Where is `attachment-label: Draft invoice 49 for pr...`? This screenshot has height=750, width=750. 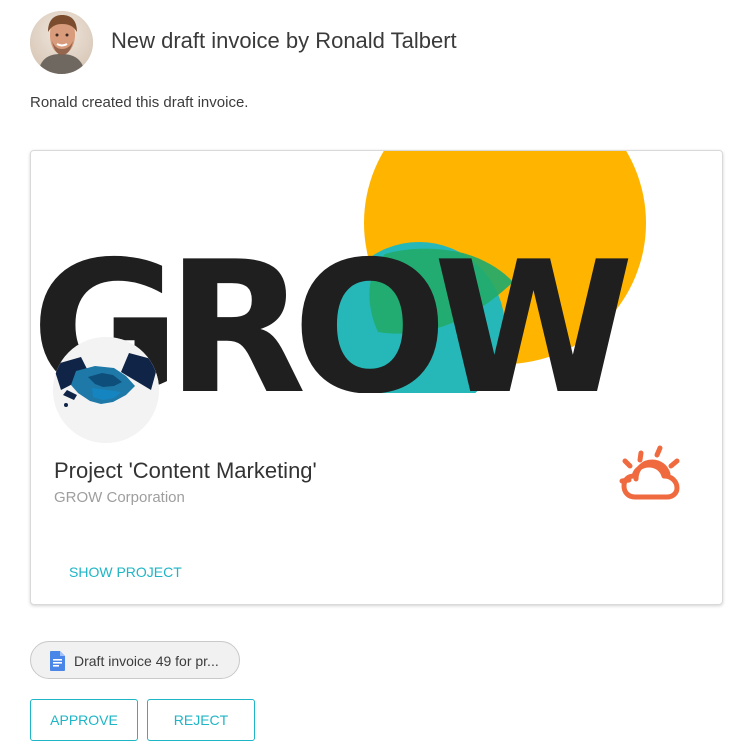 attachment-label: Draft invoice 49 for pr... is located at coordinates (146, 661).